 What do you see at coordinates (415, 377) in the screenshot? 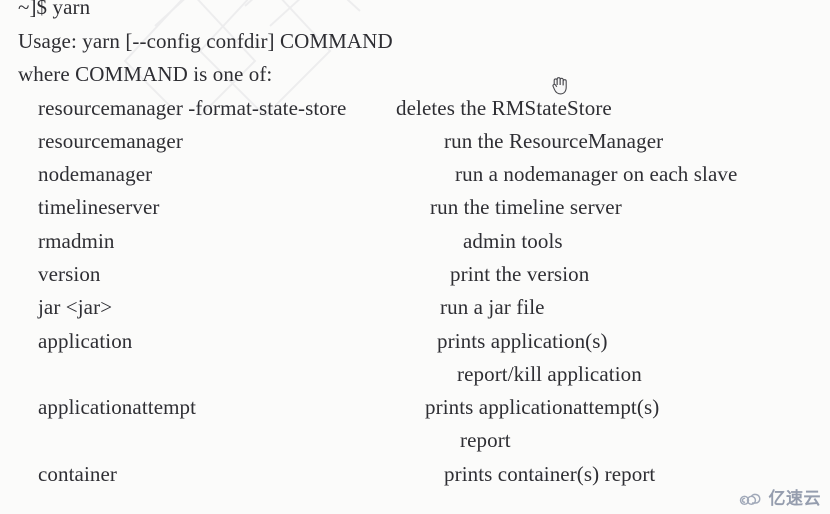
I see `command-row: report/kill application` at bounding box center [415, 377].